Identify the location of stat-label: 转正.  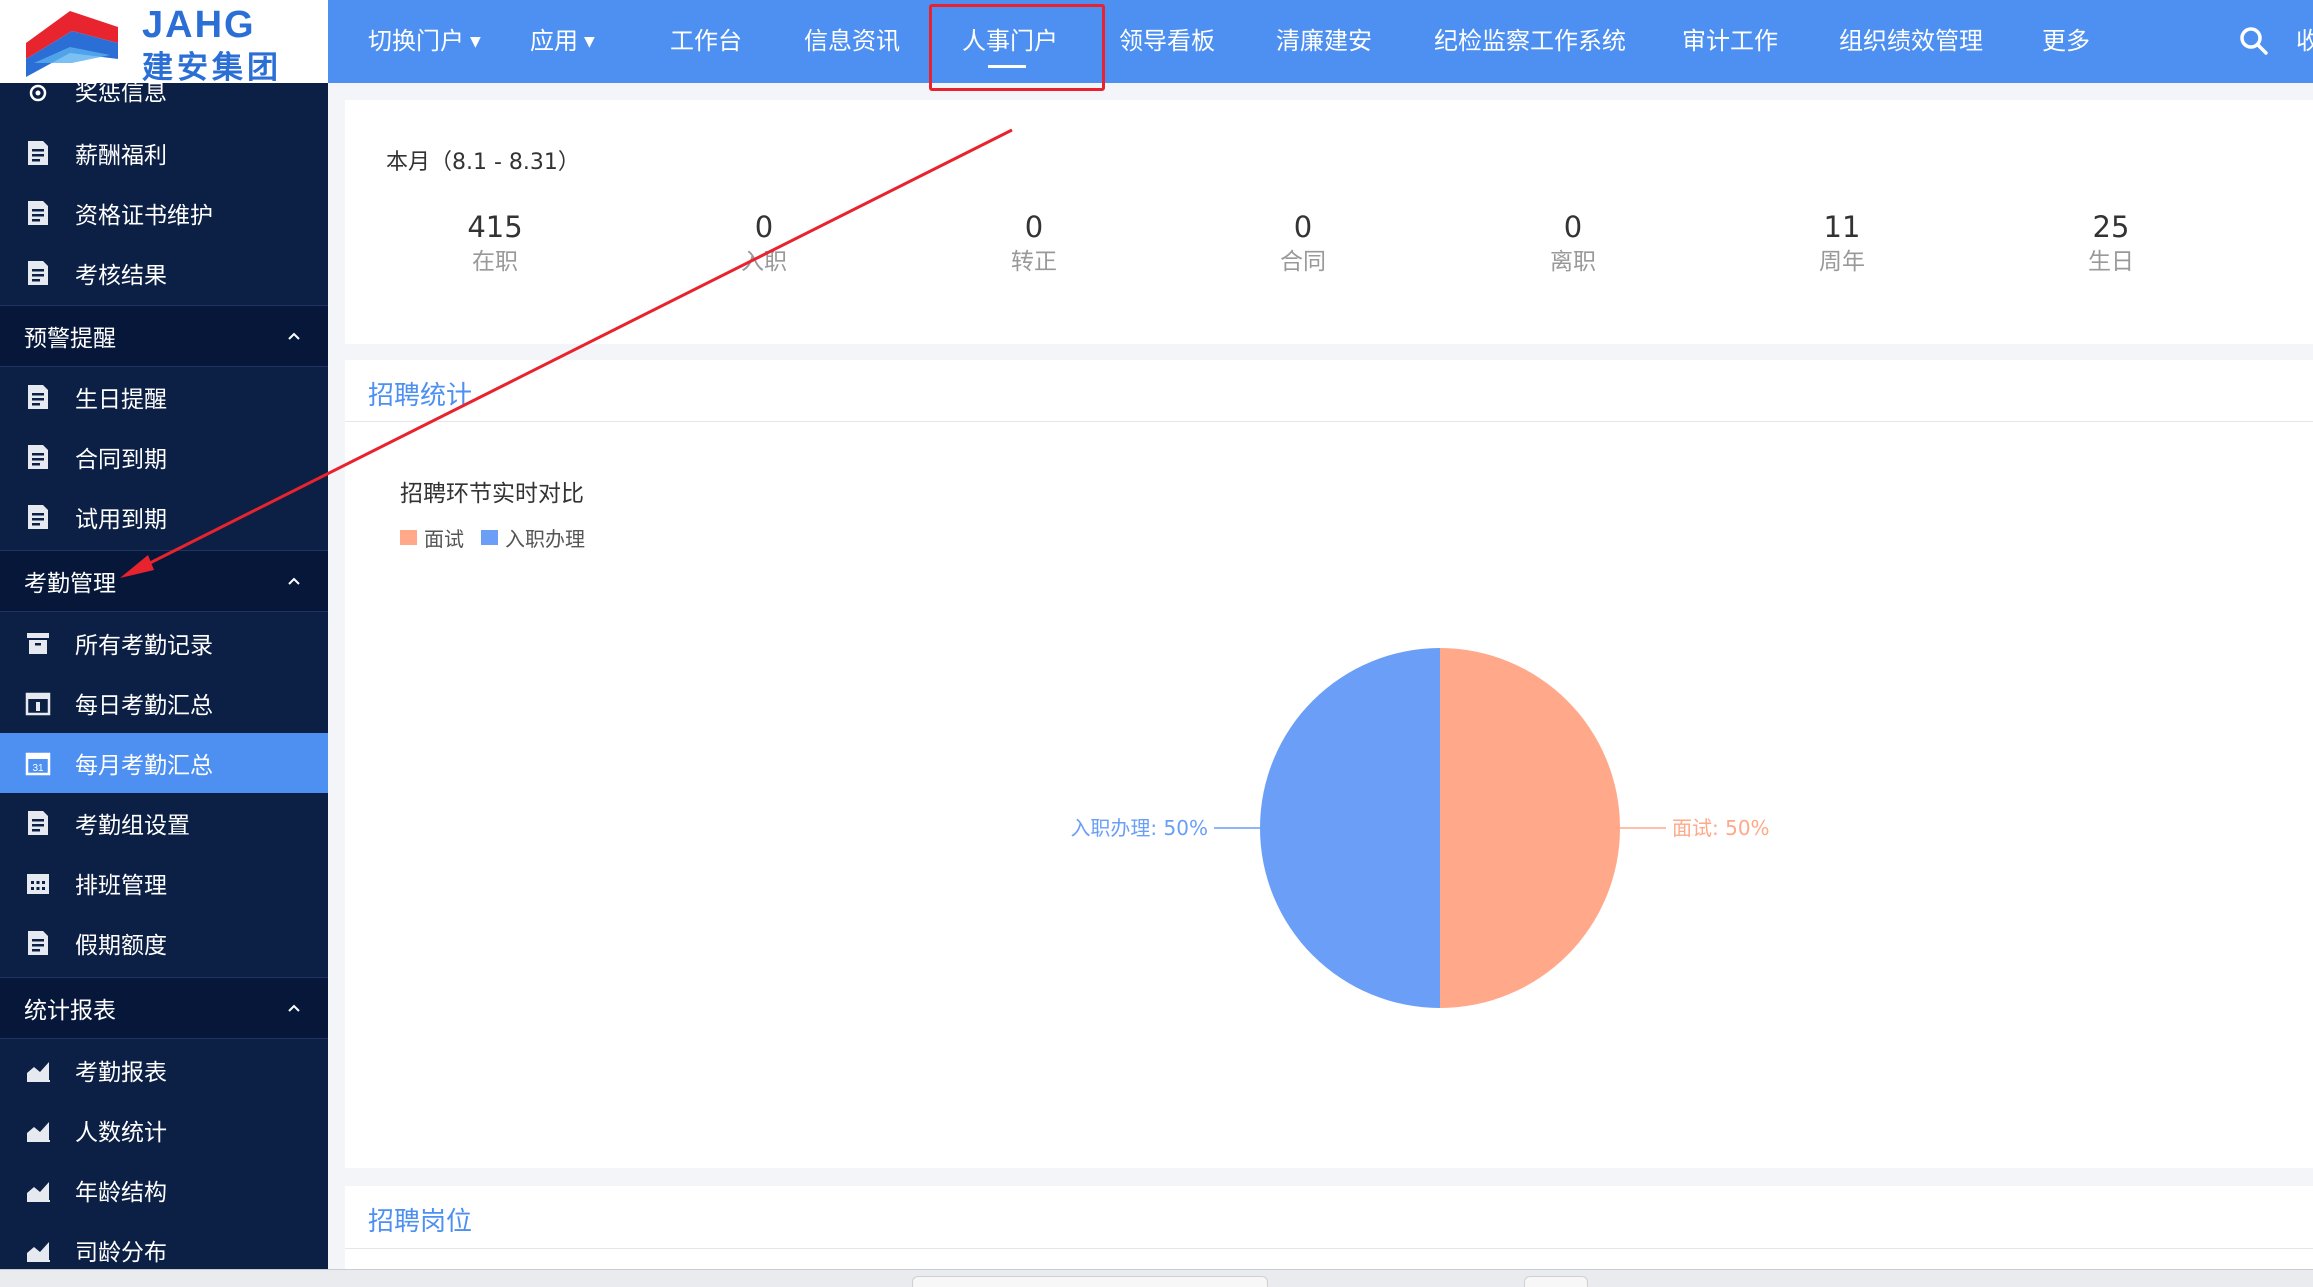
(1034, 262).